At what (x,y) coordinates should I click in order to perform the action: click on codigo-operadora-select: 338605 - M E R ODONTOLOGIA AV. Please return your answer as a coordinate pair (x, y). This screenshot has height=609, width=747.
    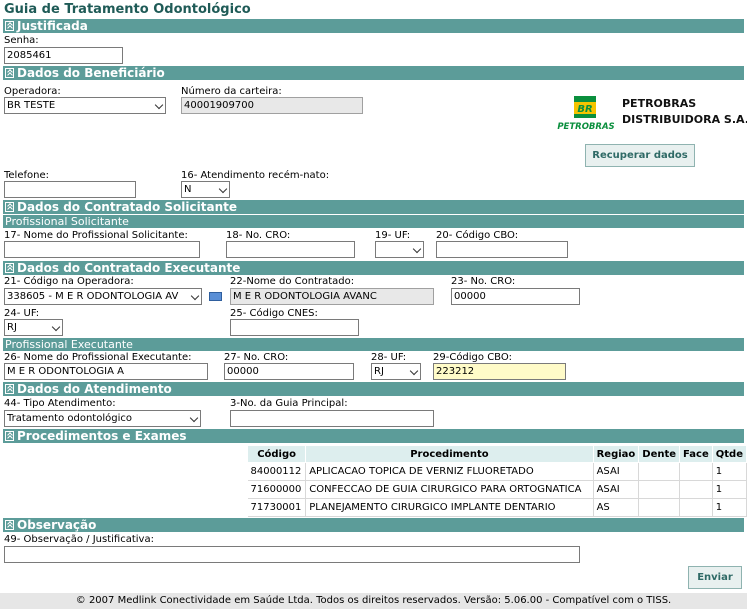
    Looking at the image, I should click on (103, 296).